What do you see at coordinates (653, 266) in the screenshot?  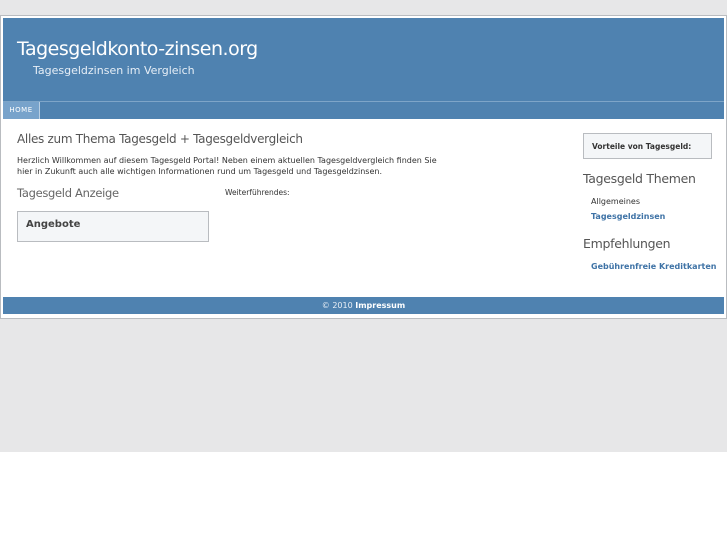 I see `sidebar-item-kreditkarten: Gebührenfreie Kreditkarten` at bounding box center [653, 266].